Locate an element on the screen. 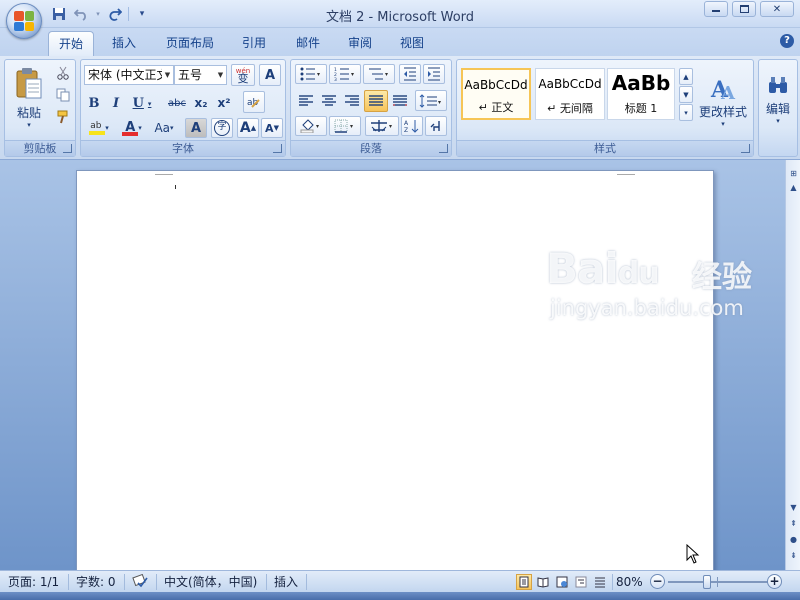 The image size is (800, 600). clipboard-launcher-icon is located at coordinates (67, 148).